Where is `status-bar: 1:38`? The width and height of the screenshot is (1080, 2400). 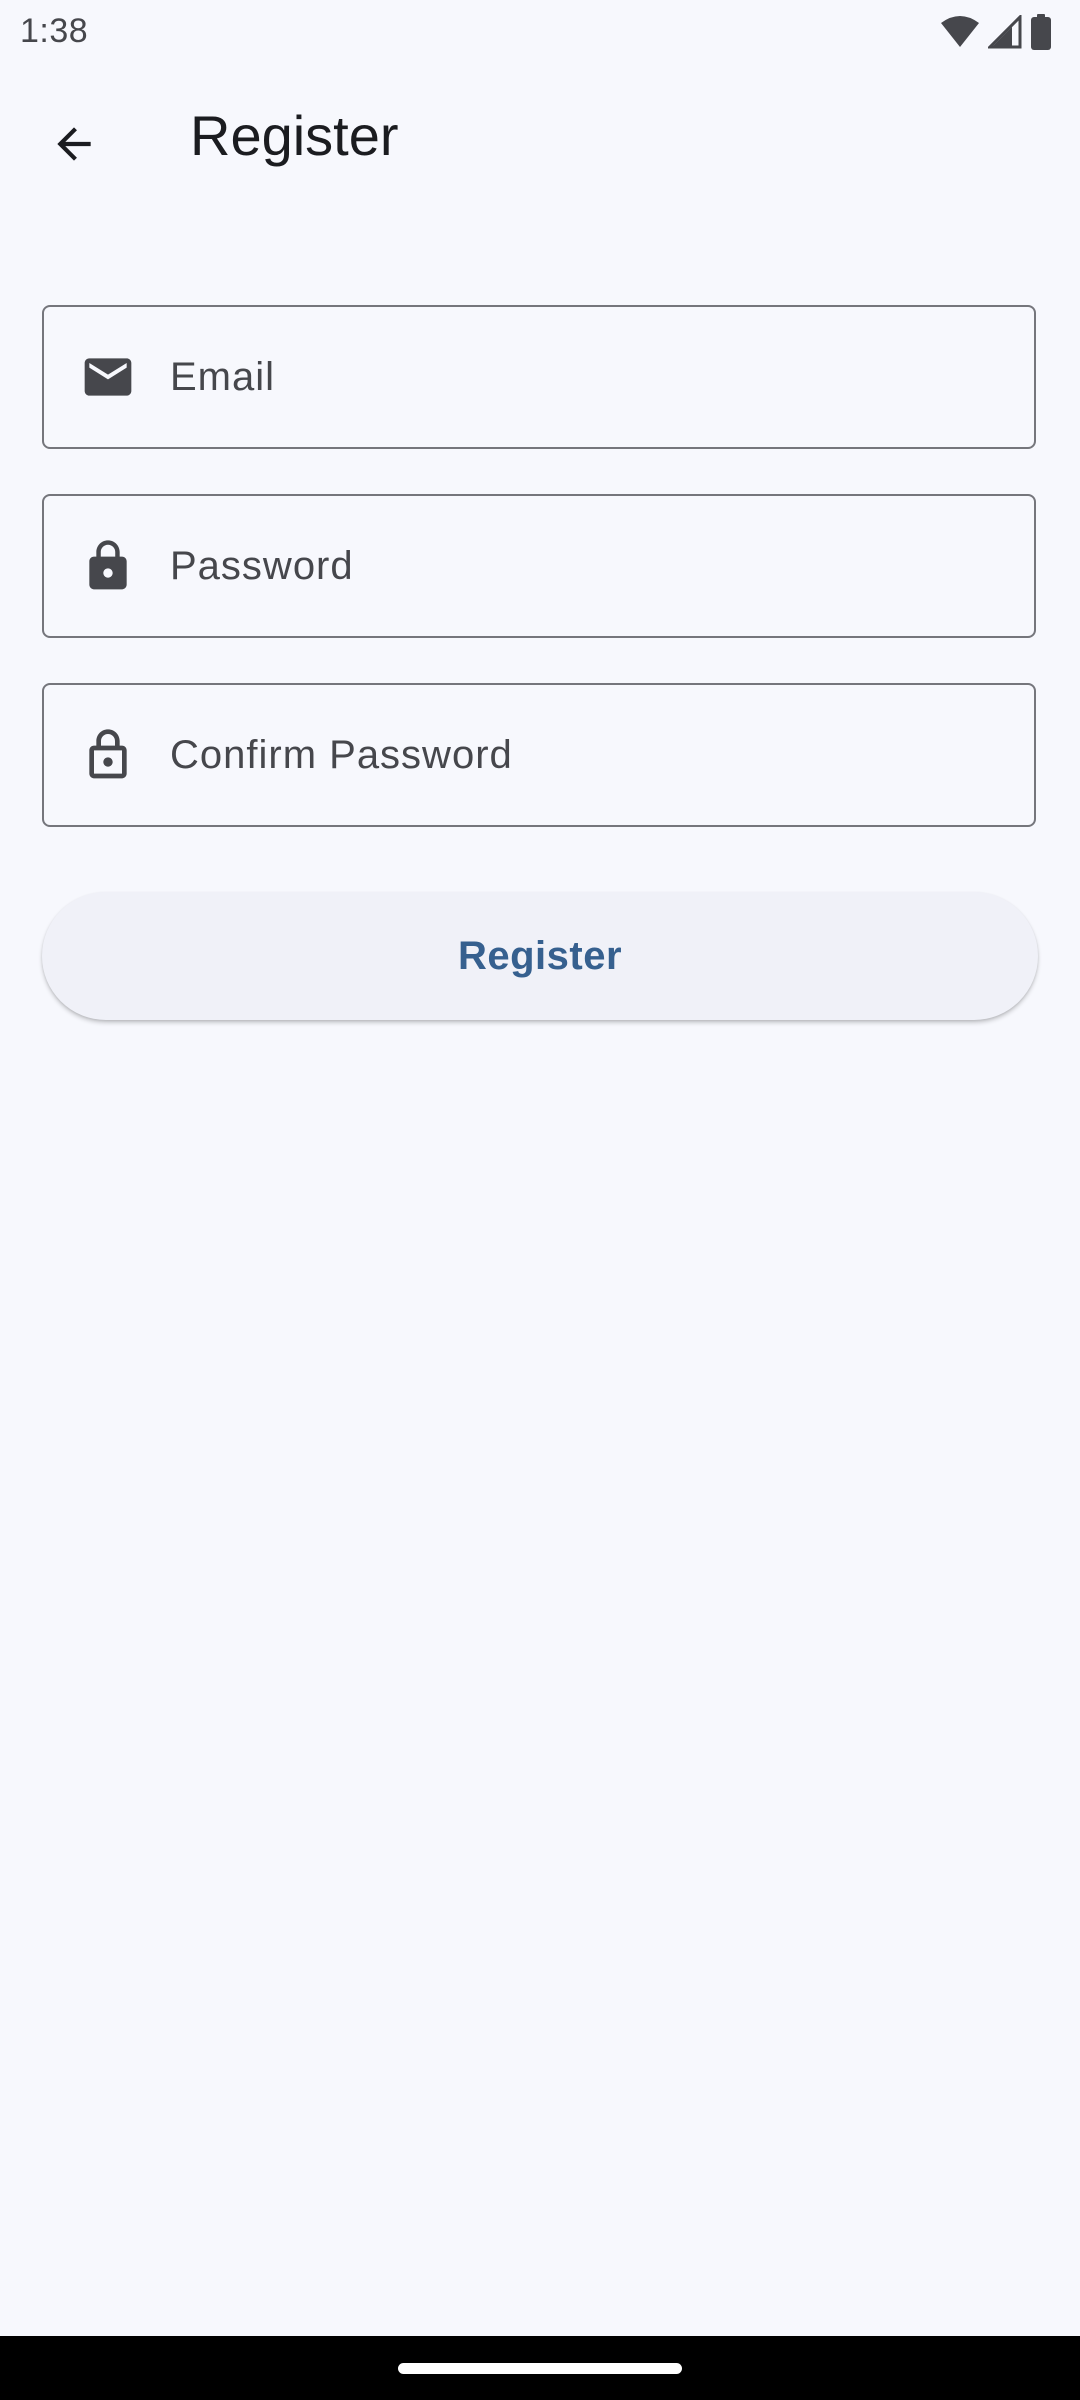
status-bar: 1:38 is located at coordinates (540, 32).